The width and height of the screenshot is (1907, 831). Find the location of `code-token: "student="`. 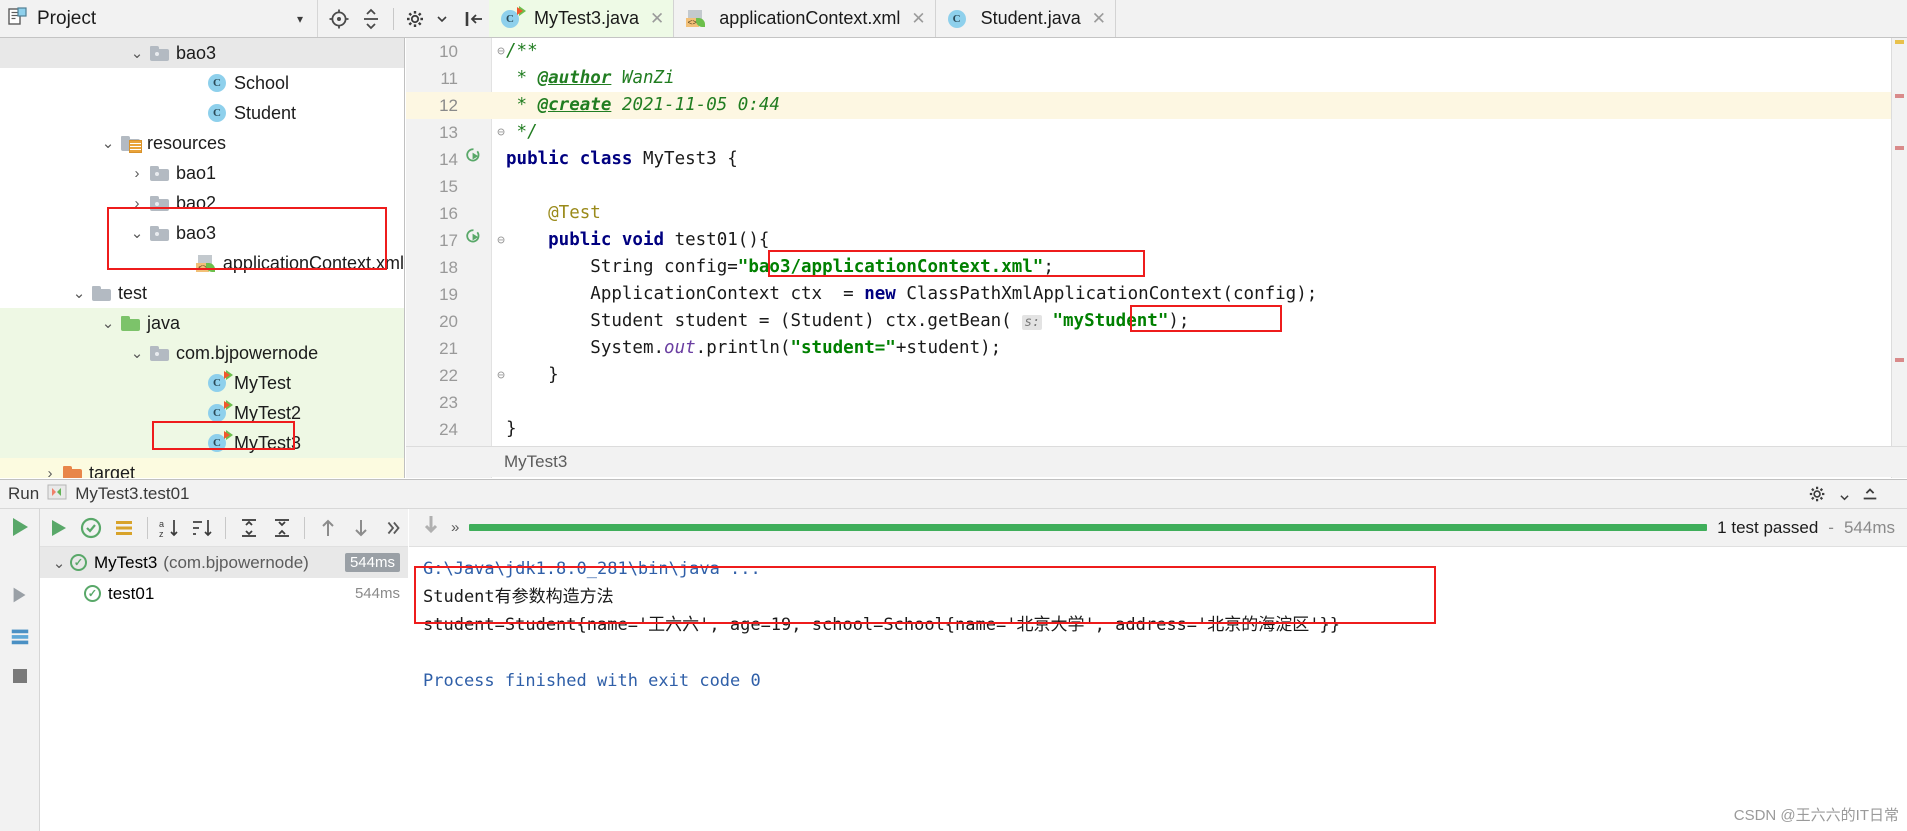

code-token: "student=" is located at coordinates (843, 348).